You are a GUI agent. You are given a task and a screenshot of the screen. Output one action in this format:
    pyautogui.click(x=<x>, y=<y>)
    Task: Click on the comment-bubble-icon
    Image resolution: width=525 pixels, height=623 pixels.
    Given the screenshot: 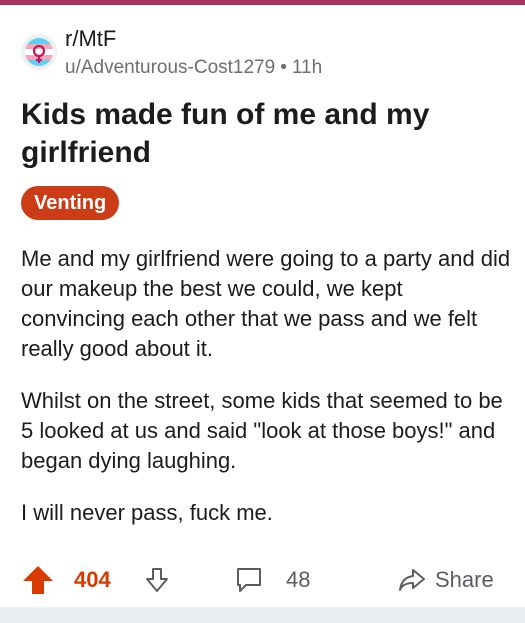 What is the action you would take?
    pyautogui.click(x=249, y=580)
    